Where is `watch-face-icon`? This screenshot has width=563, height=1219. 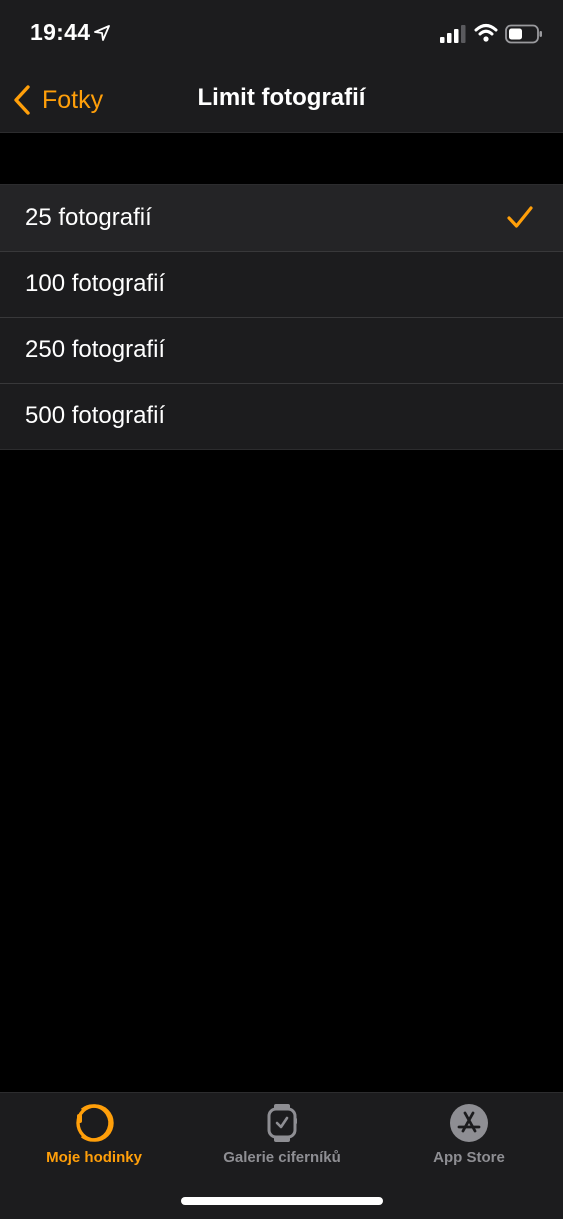 watch-face-icon is located at coordinates (282, 1123).